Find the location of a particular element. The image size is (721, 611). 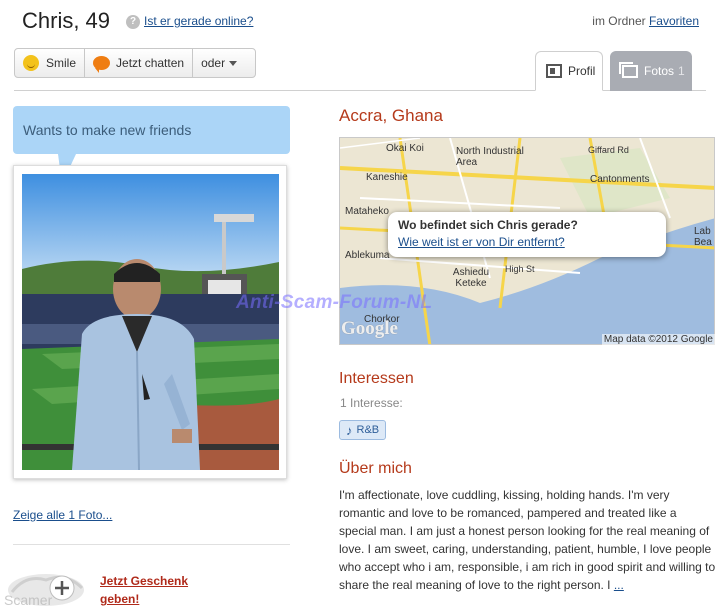

smile-label: Smile is located at coordinates (61, 63).